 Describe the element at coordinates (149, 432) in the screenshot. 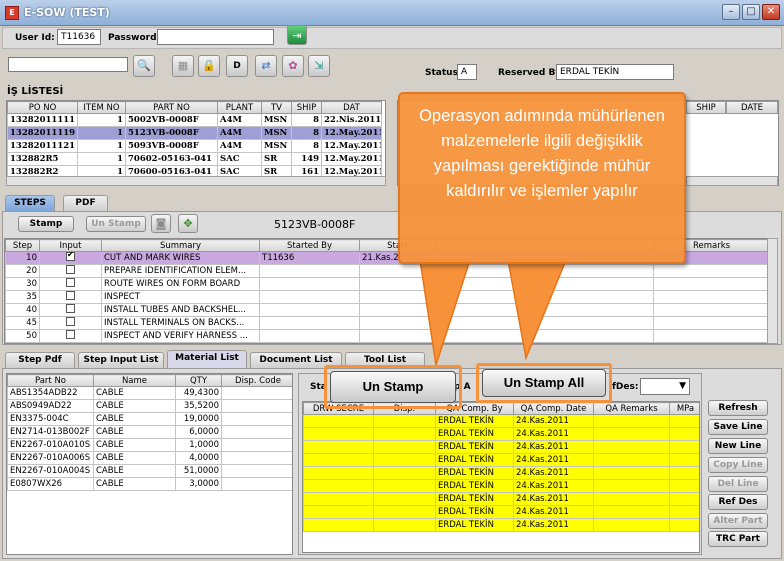

I see `table-row: EN2714-013B002F CABLE 6,0000` at that location.